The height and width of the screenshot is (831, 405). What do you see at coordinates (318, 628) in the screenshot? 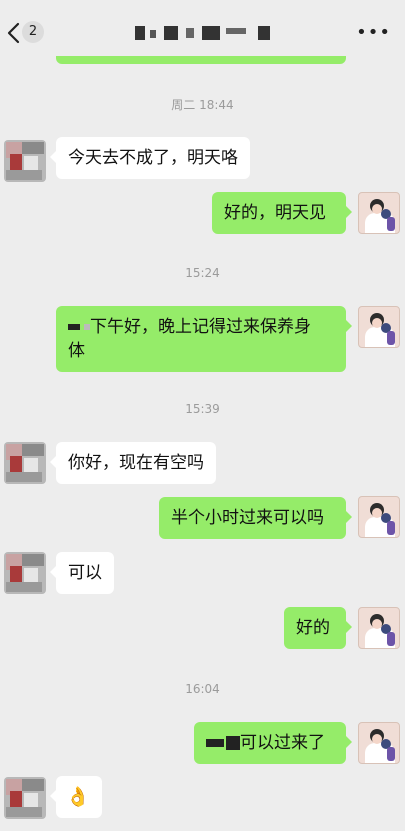
I see `message-bubble-sent: 好的` at bounding box center [318, 628].